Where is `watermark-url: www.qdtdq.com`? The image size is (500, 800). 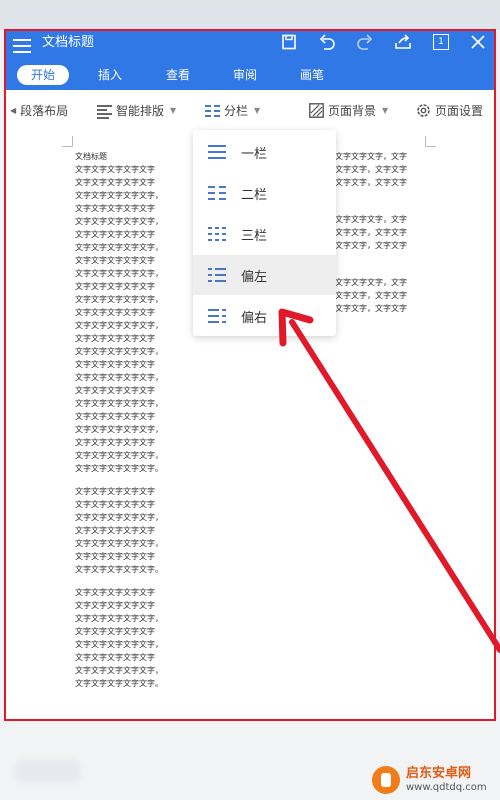
watermark-url: www.qdtdq.com is located at coordinates (446, 787).